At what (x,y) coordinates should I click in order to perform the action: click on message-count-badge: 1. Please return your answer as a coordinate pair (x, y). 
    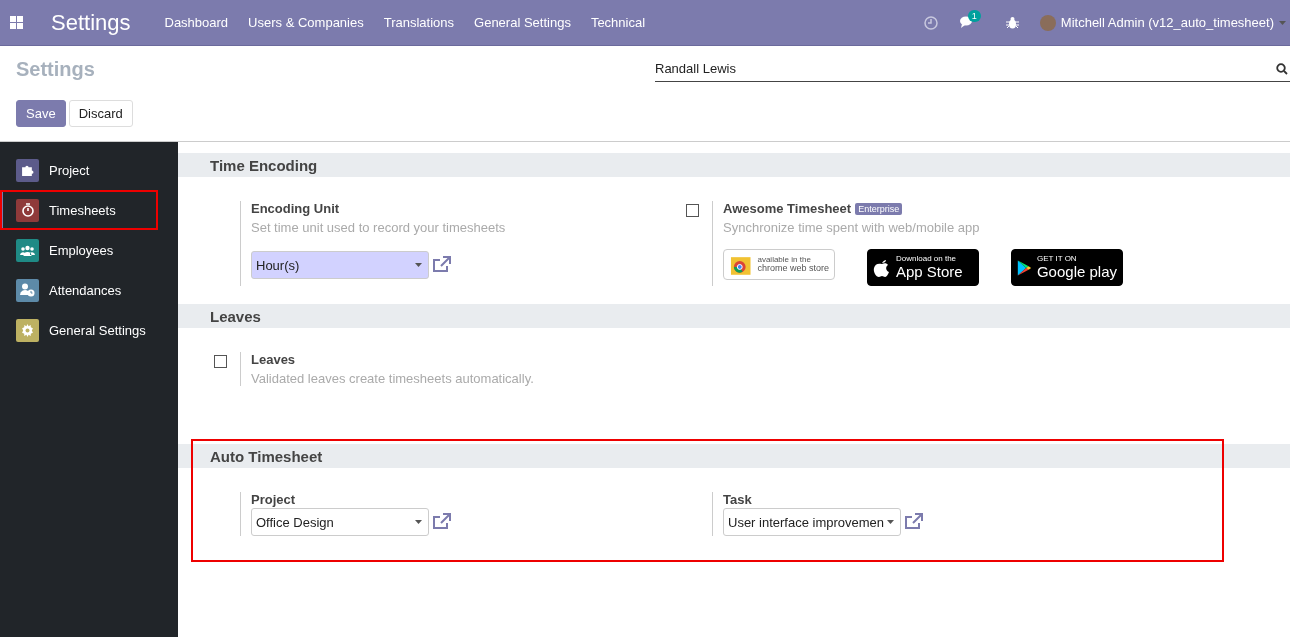
    Looking at the image, I should click on (974, 16).